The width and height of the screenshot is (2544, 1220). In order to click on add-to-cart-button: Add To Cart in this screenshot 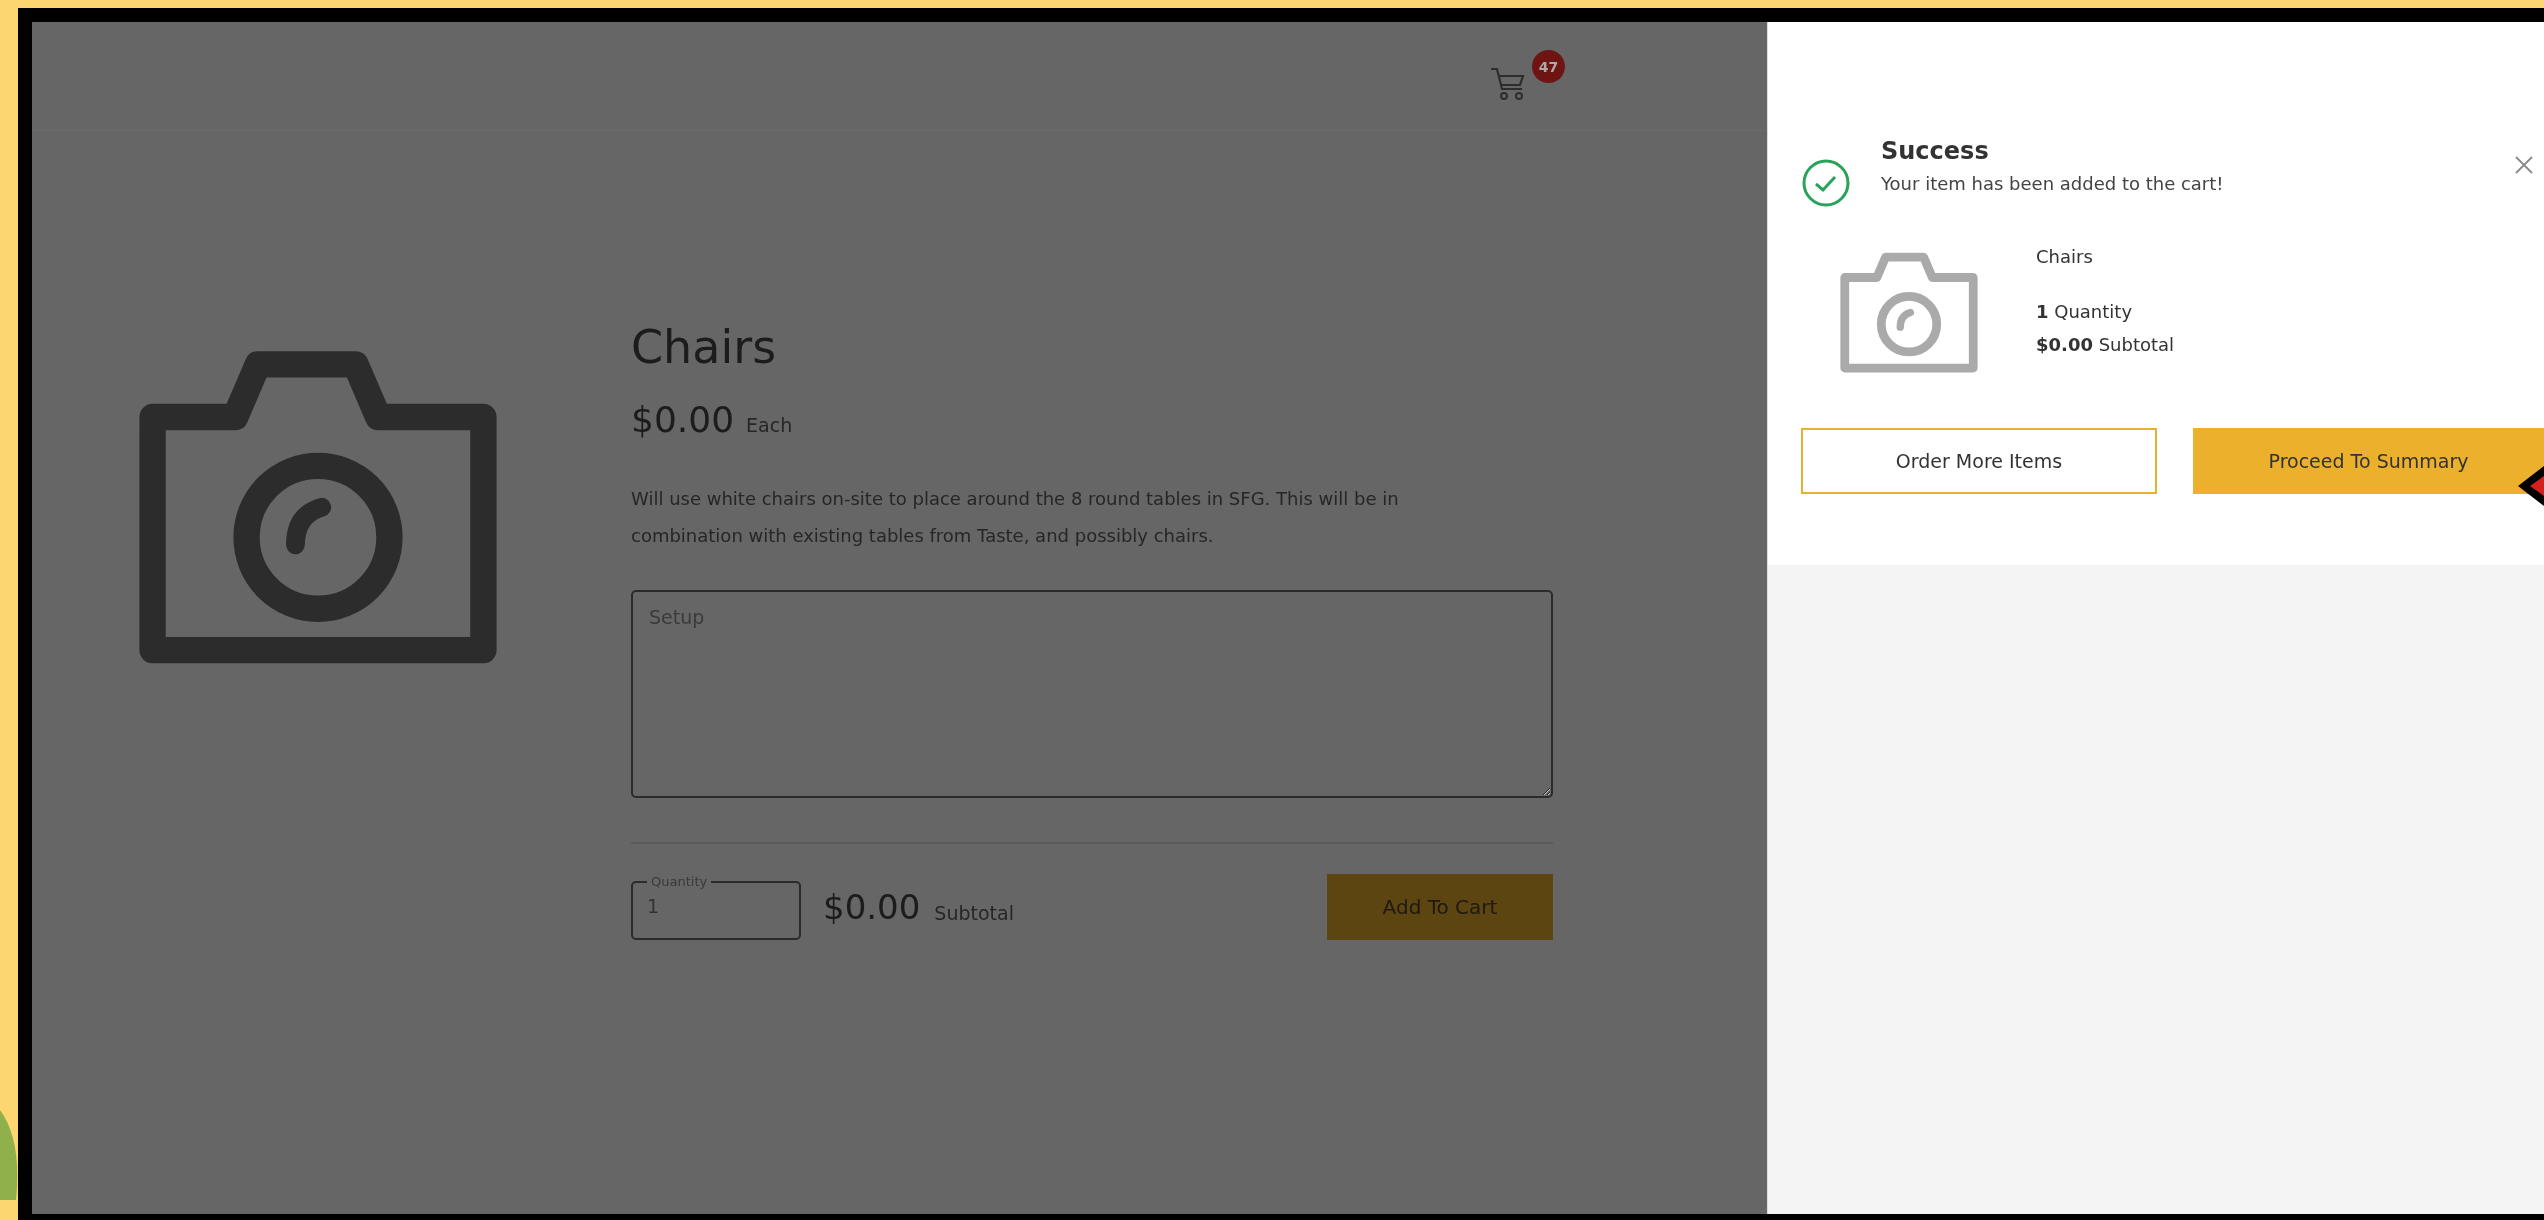, I will do `click(1440, 907)`.